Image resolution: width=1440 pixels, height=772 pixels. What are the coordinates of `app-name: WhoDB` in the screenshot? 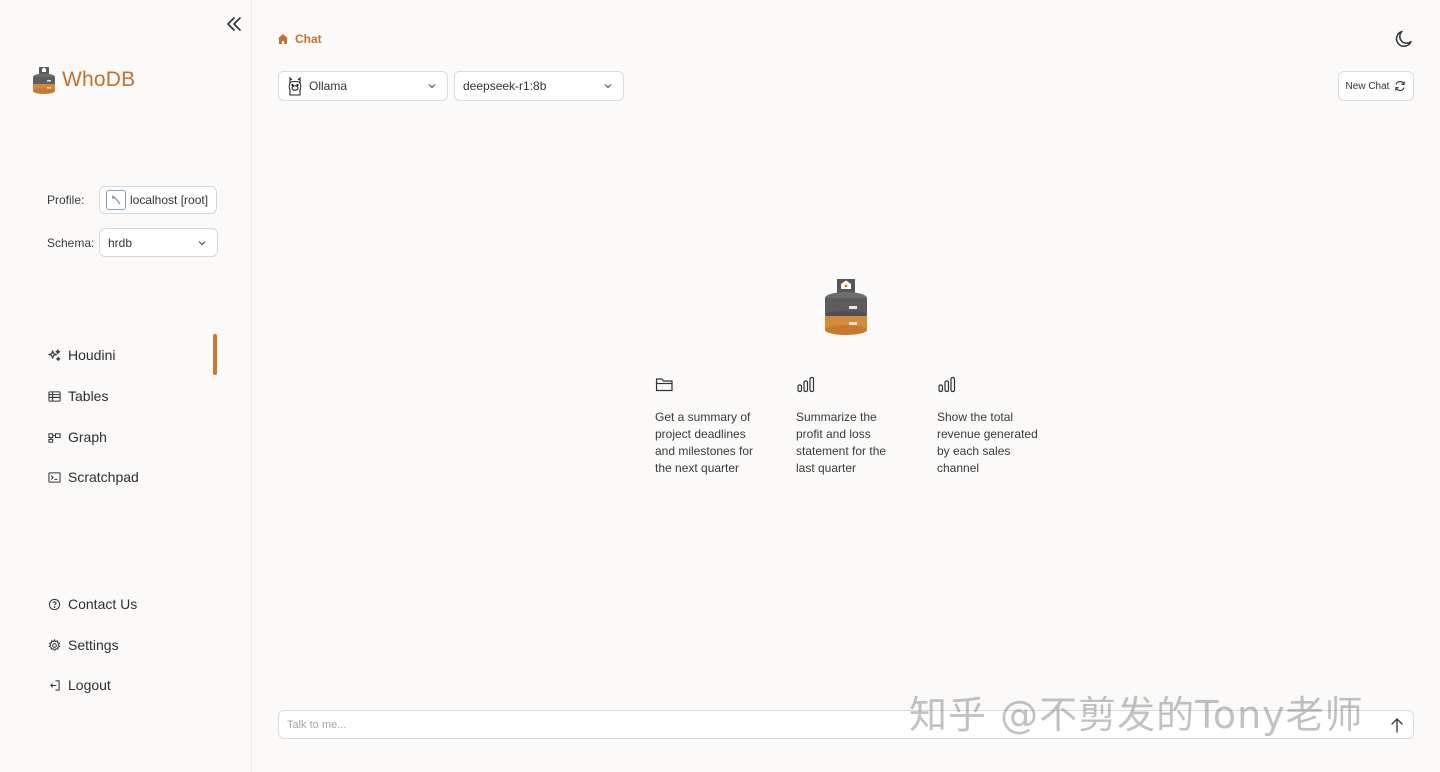 It's located at (99, 79).